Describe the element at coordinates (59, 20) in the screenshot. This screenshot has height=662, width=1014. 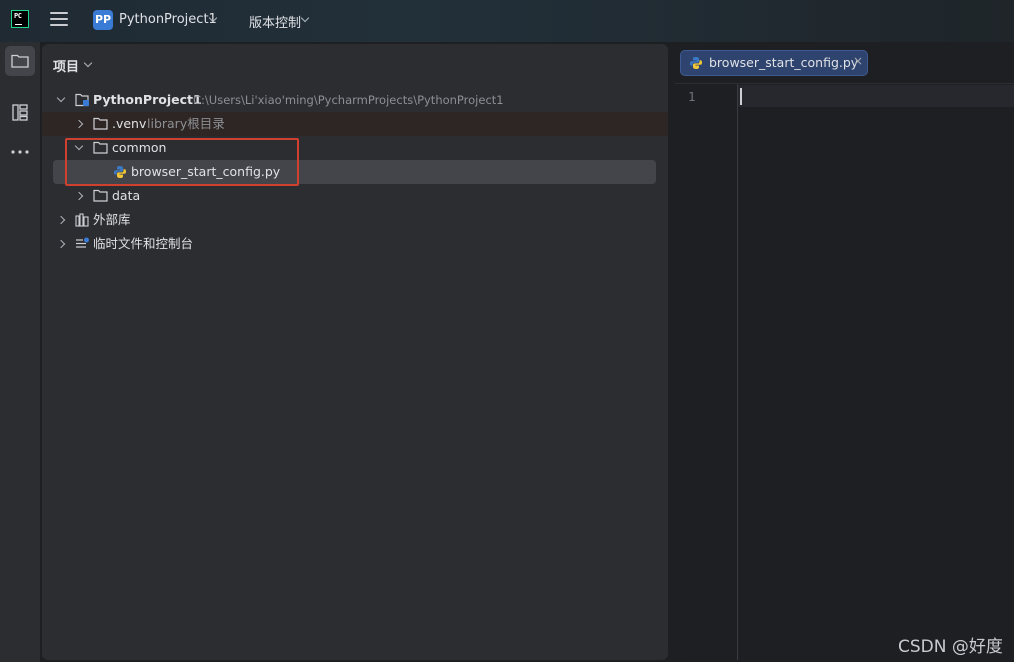
I see `main-menu-button` at that location.